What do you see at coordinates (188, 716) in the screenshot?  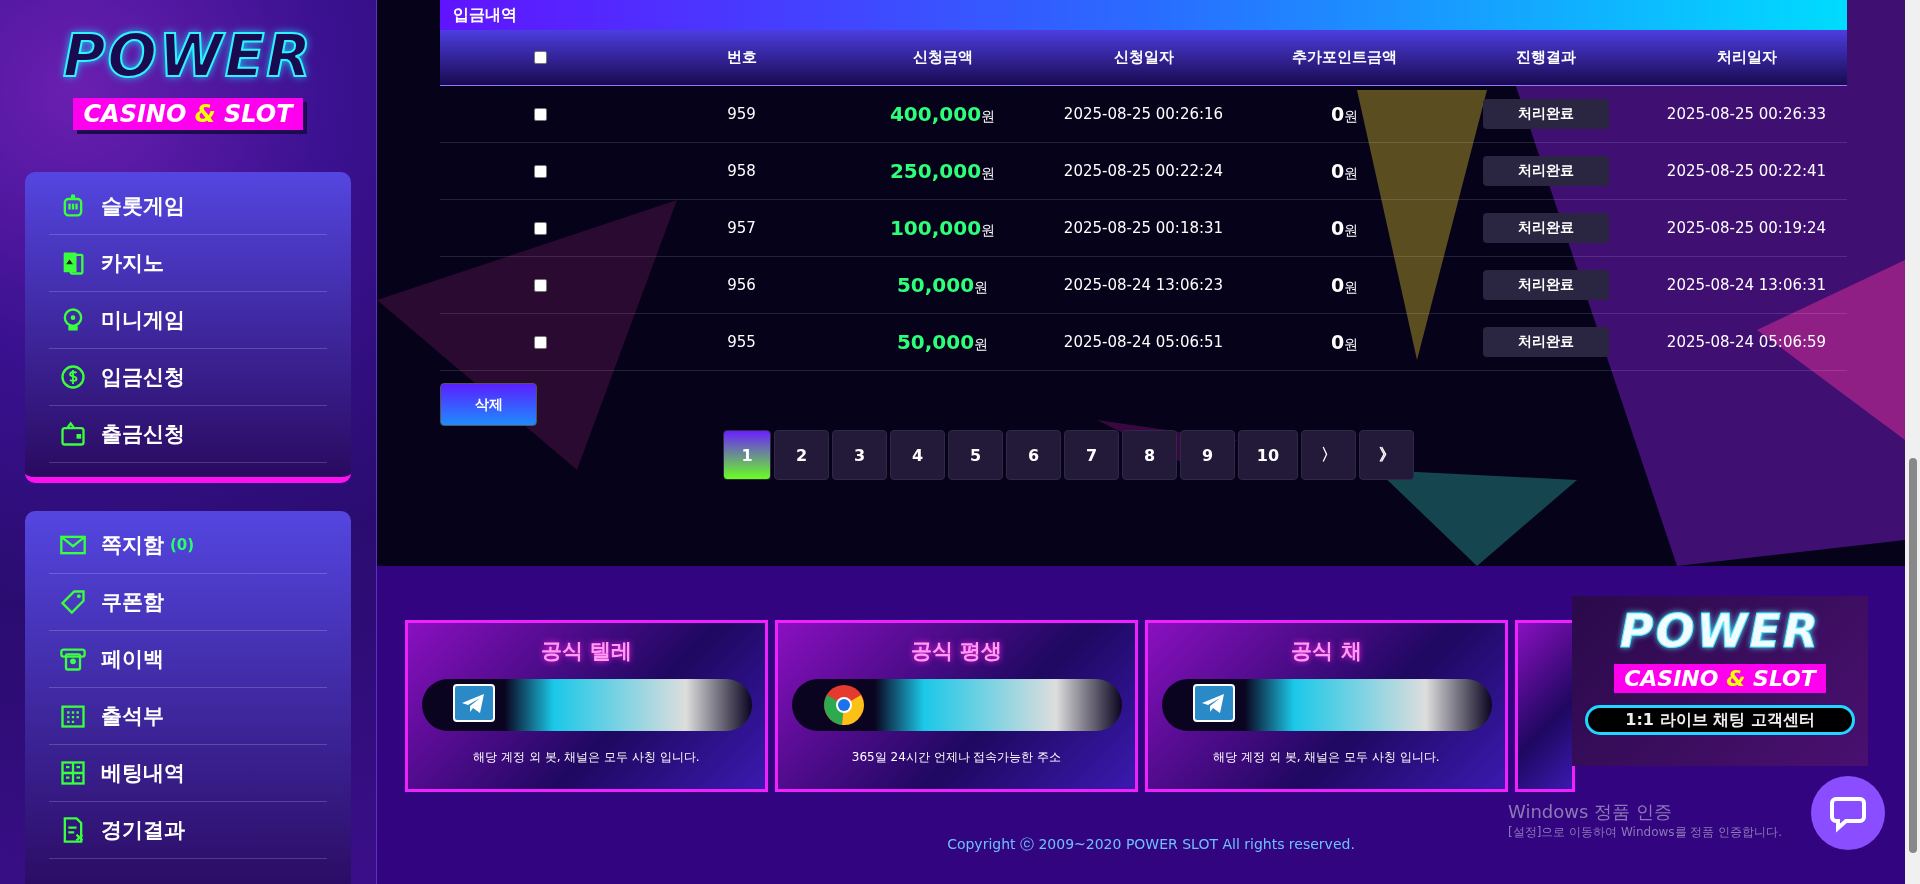 I see `sidebar-item: 출석부` at bounding box center [188, 716].